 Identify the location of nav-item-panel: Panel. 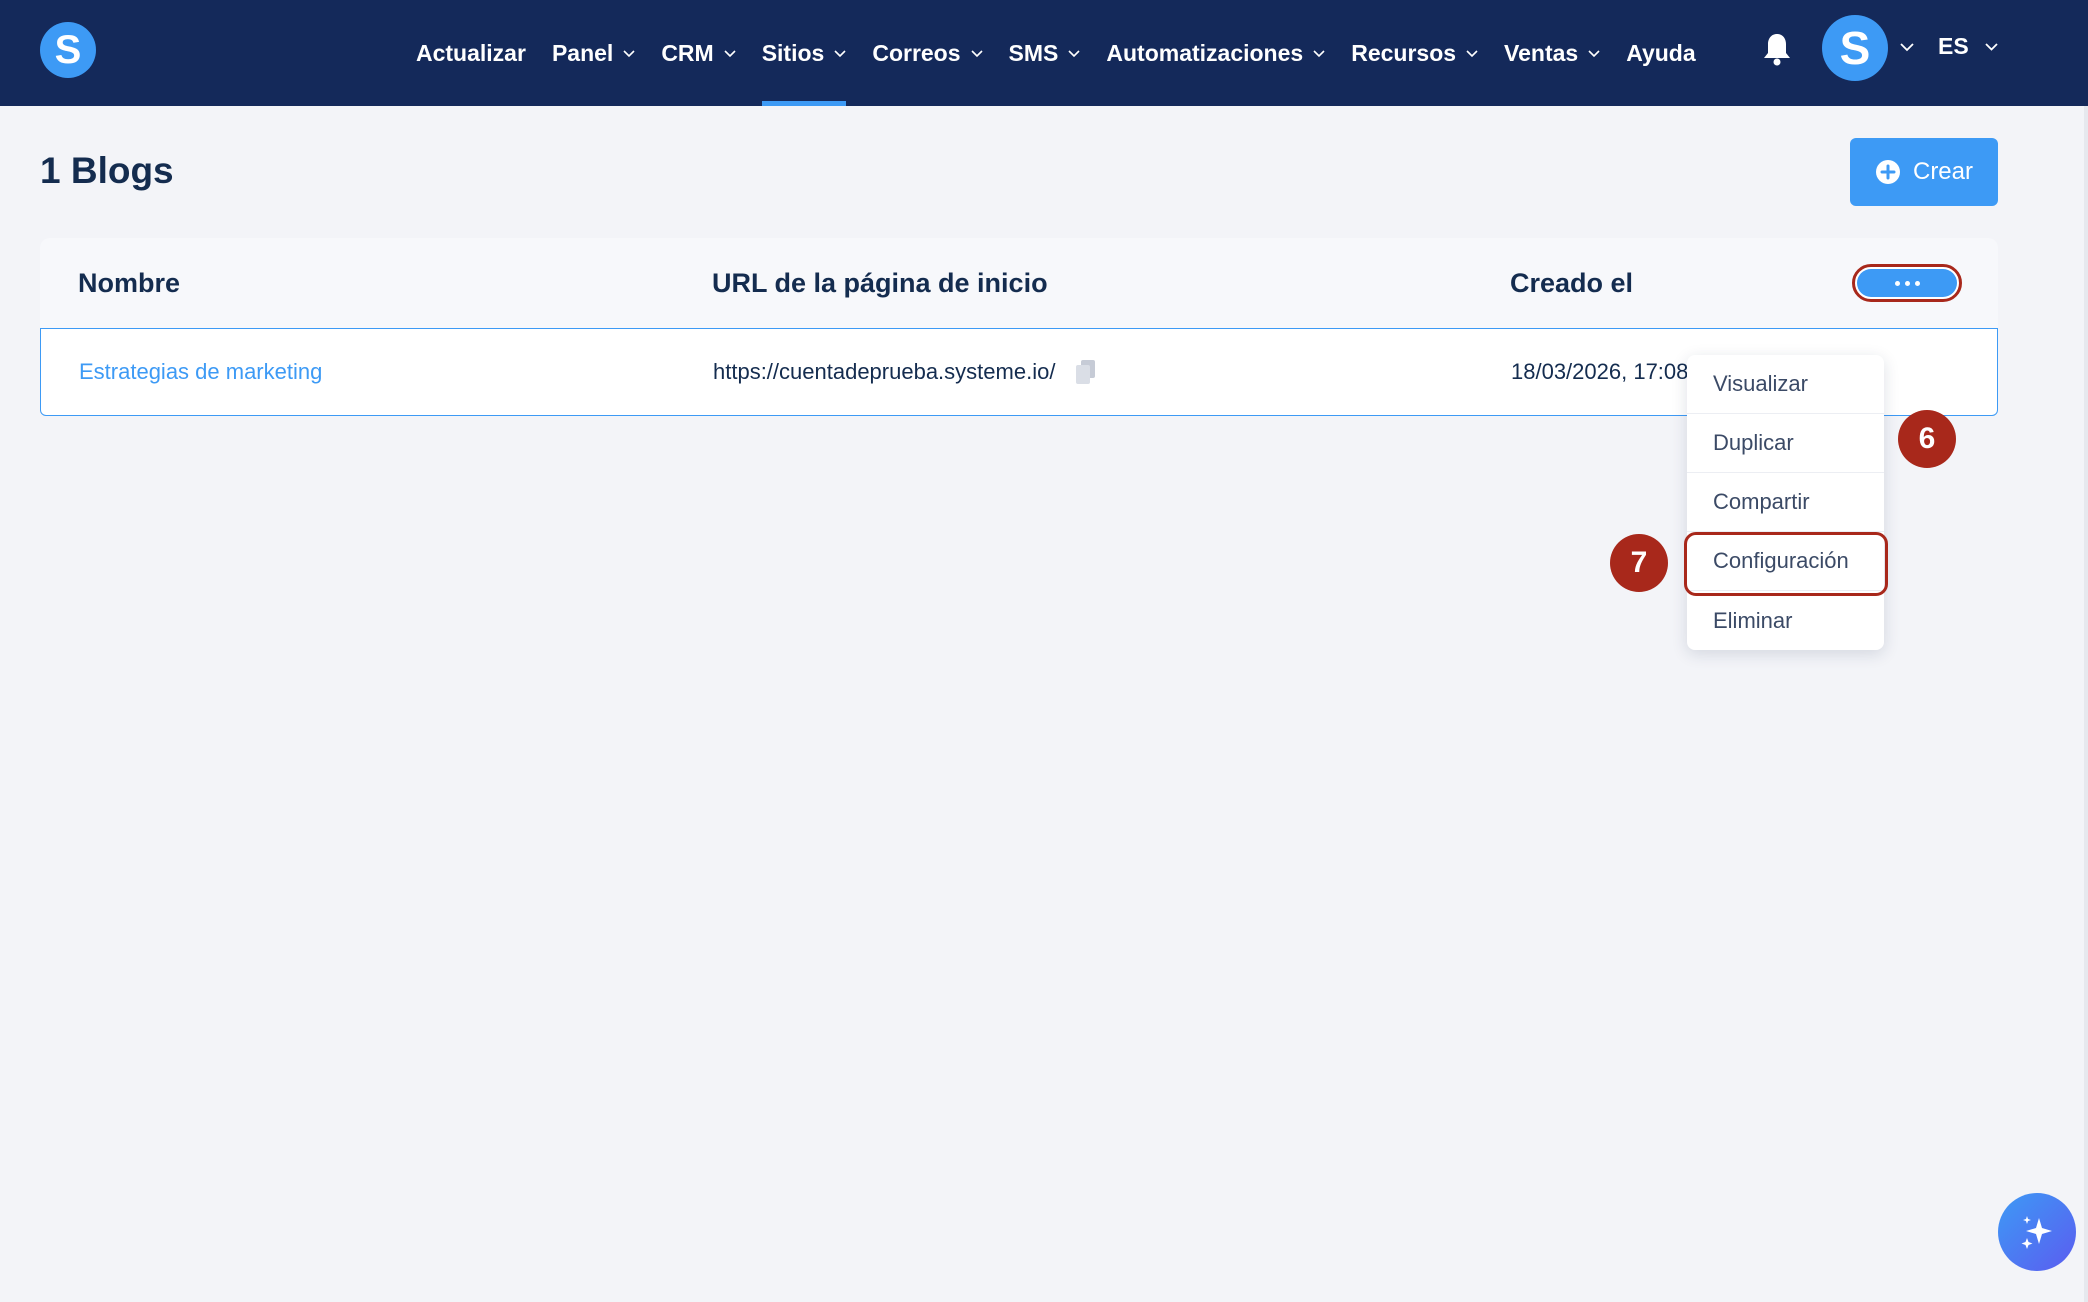
(593, 53).